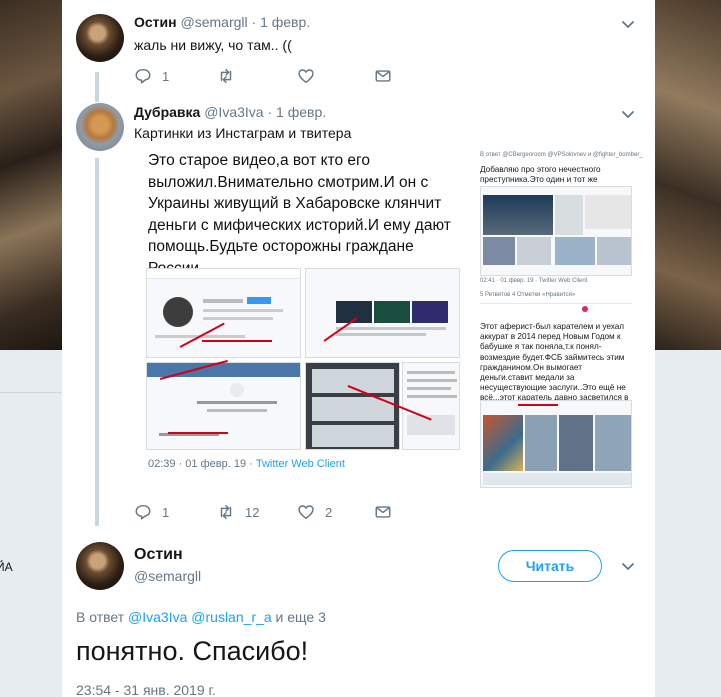 The height and width of the screenshot is (697, 721). I want to click on tweet-text: Картинки из Инстаграм и твитера, so click(243, 133).